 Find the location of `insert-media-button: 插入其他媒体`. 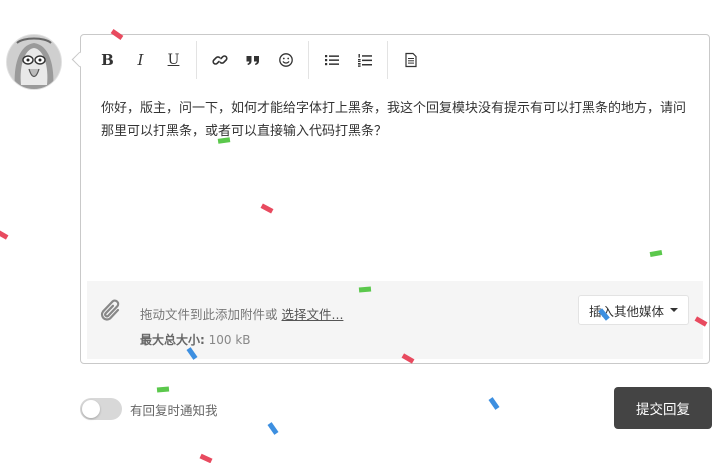

insert-media-button: 插入其他媒体 is located at coordinates (633, 310).